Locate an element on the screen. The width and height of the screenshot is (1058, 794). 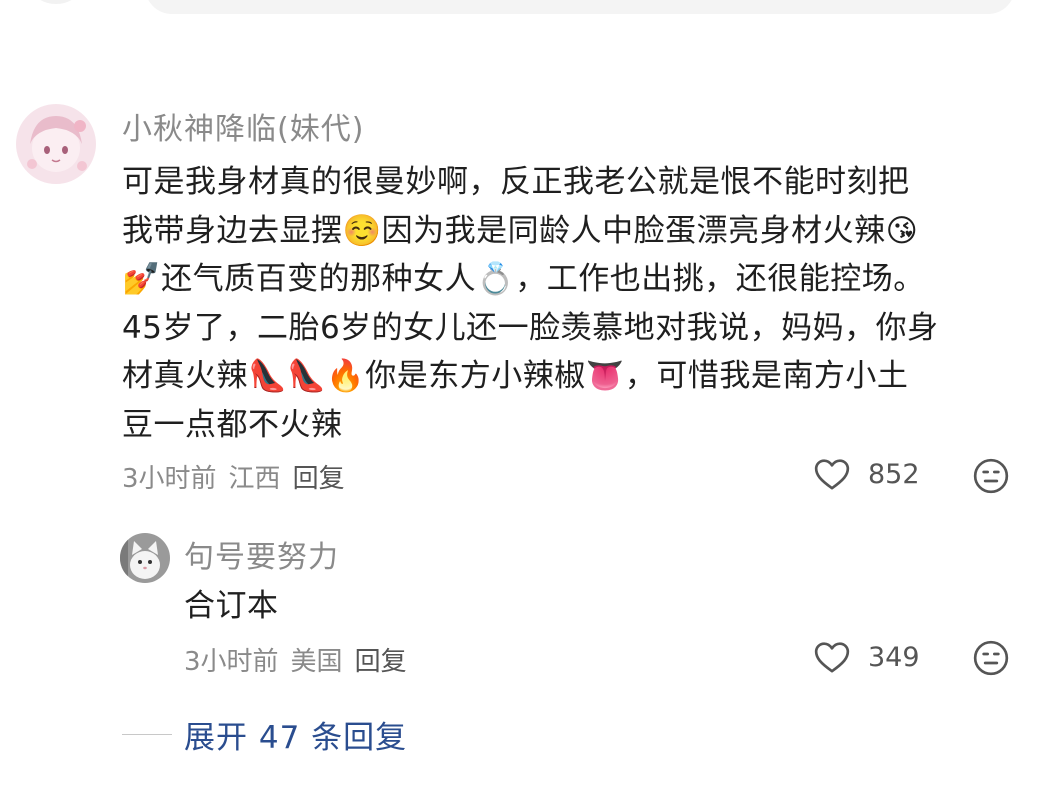
reply-input-bar is located at coordinates (580, 7).